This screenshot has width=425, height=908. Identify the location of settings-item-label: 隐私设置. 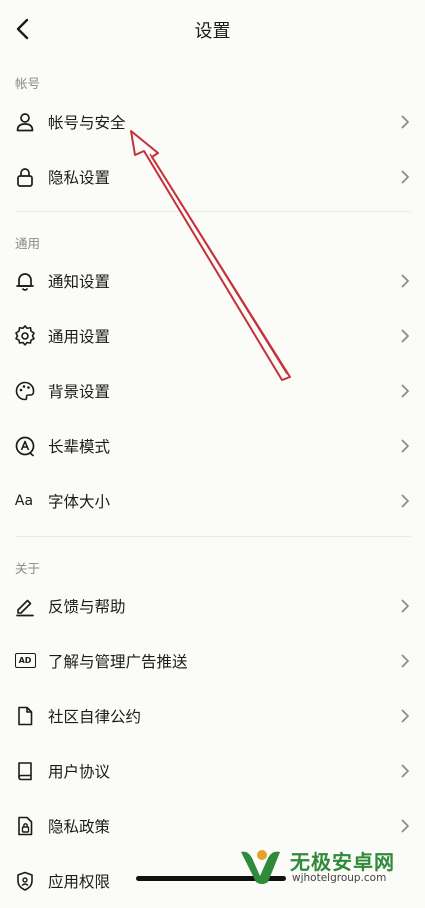
(79, 177).